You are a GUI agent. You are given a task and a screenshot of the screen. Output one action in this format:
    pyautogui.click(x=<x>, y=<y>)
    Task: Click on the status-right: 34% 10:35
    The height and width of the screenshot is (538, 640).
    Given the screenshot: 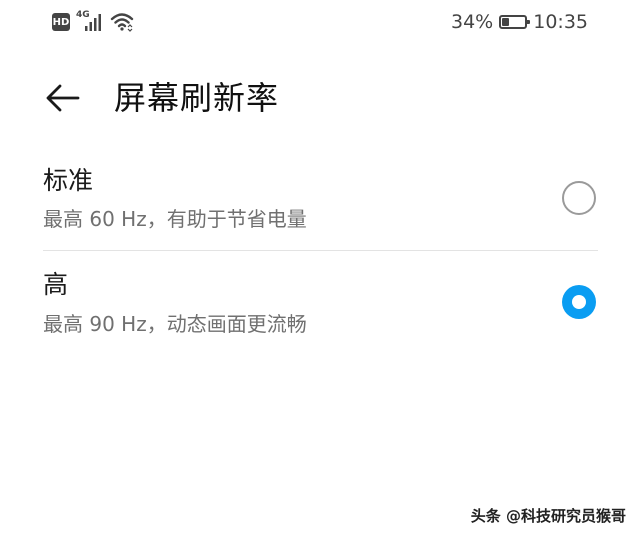 What is the action you would take?
    pyautogui.click(x=519, y=22)
    